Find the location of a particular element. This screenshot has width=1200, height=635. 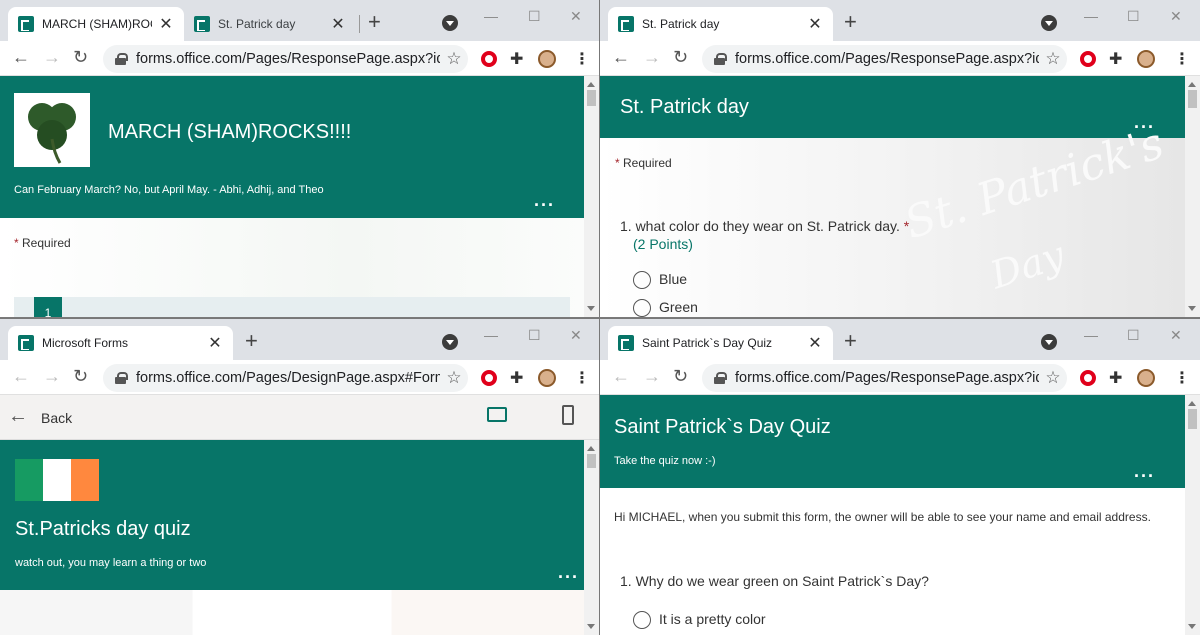

option-green: Green is located at coordinates (665, 308).